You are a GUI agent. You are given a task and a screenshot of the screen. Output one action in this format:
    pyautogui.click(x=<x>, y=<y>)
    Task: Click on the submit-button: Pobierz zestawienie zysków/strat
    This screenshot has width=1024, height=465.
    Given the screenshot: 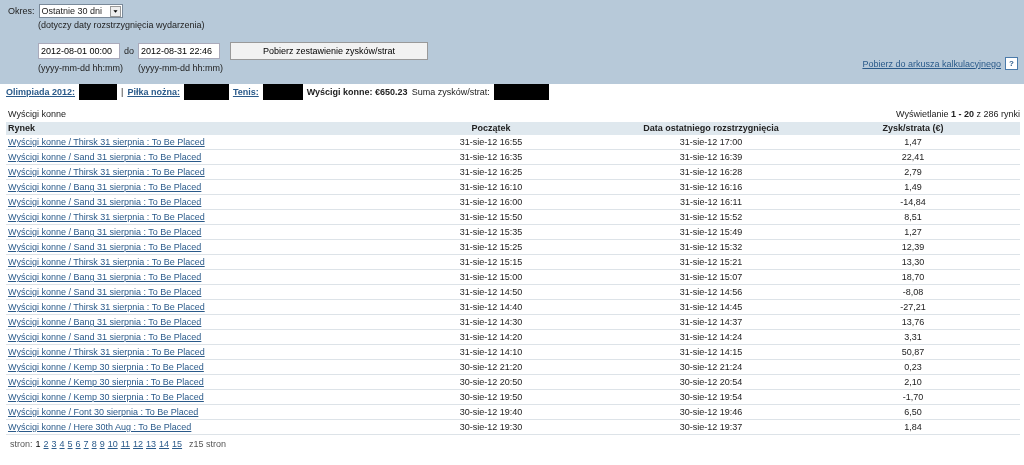 What is the action you would take?
    pyautogui.click(x=329, y=51)
    